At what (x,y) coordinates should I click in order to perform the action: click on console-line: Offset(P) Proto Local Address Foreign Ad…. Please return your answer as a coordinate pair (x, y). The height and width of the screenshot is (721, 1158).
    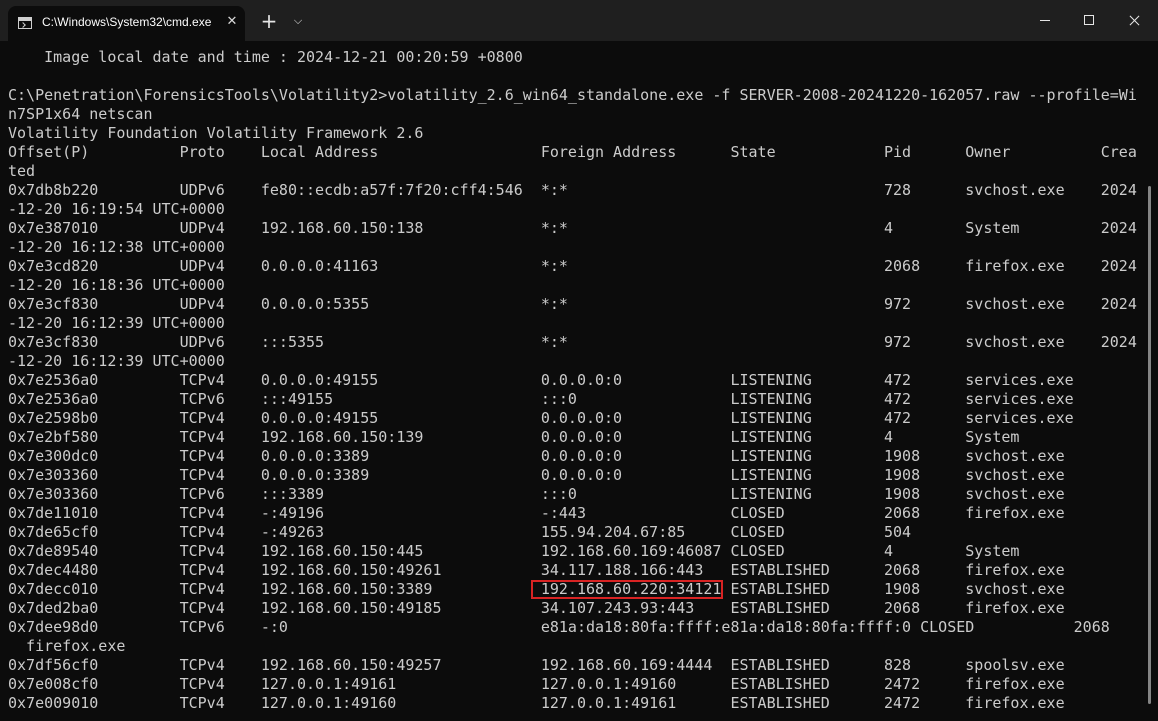
    Looking at the image, I should click on (572, 152).